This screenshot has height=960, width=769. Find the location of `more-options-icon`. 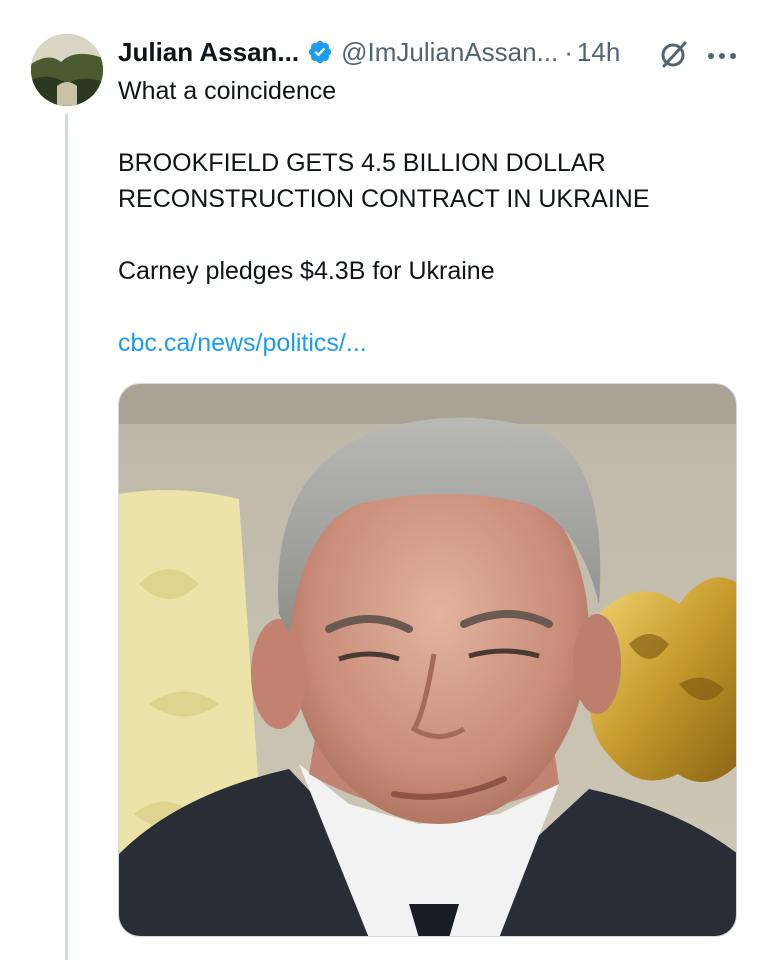

more-options-icon is located at coordinates (722, 53).